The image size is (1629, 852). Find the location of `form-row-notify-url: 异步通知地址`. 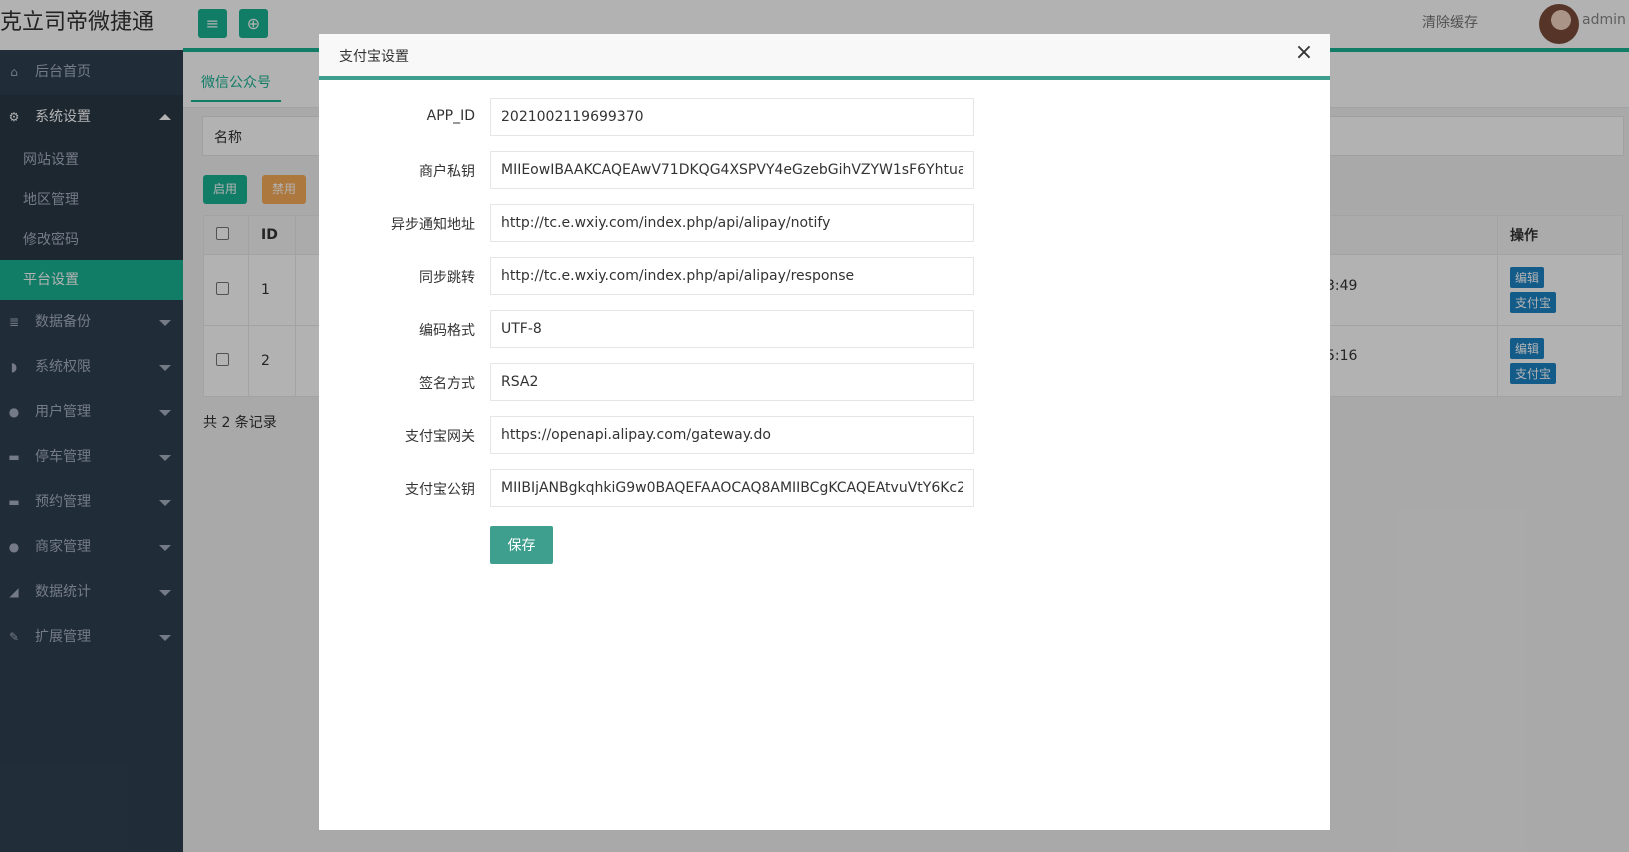

form-row-notify-url: 异步通知地址 is located at coordinates (824, 223).